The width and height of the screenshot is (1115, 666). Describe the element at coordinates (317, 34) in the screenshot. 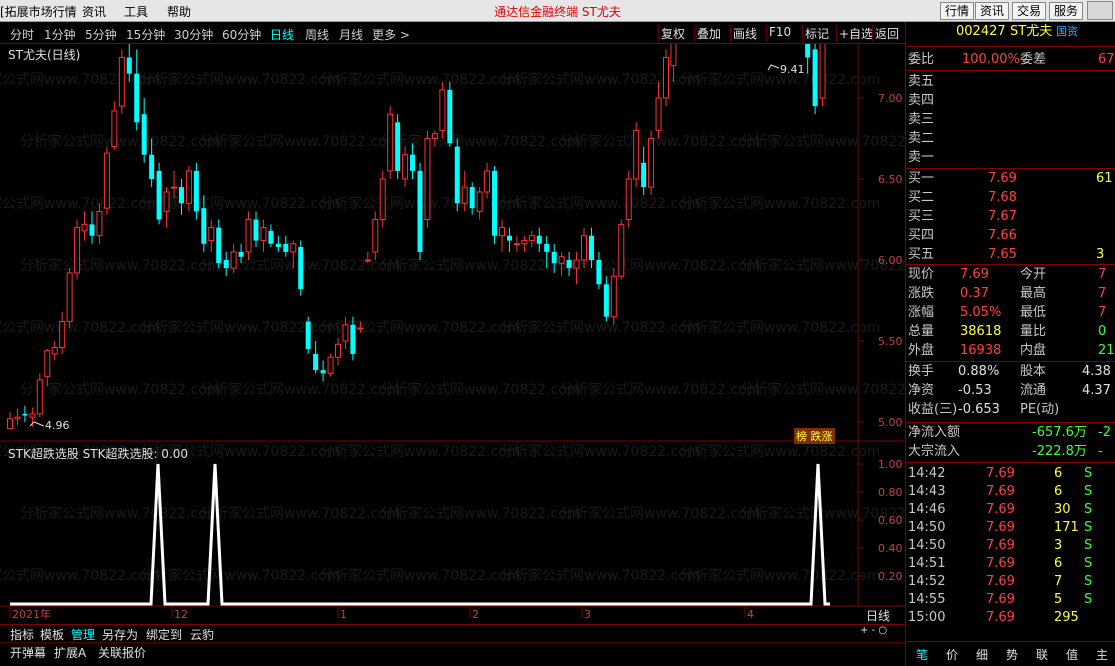

I see `period-weekly: 周线` at that location.